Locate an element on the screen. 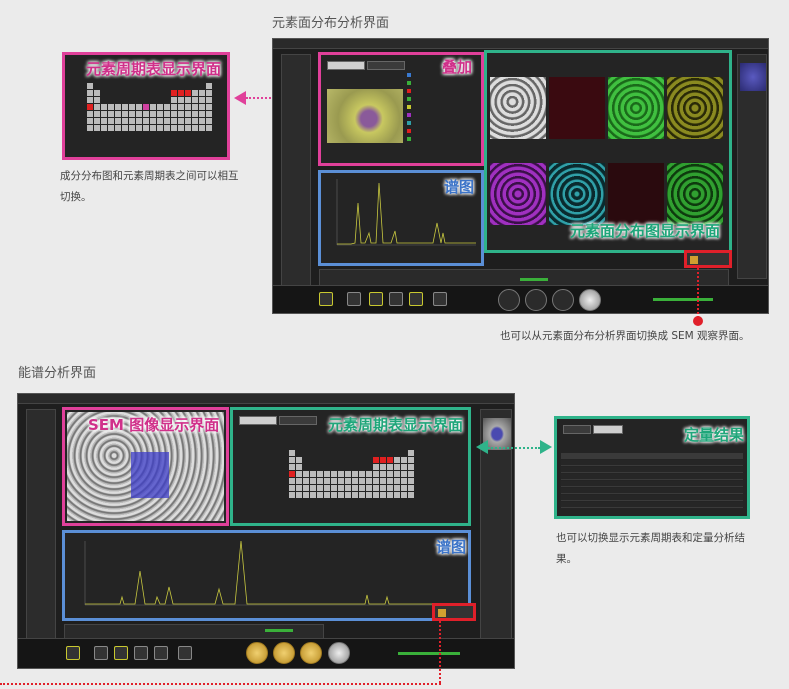 The image size is (789, 689). tab-periodic-table is located at coordinates (577, 429).